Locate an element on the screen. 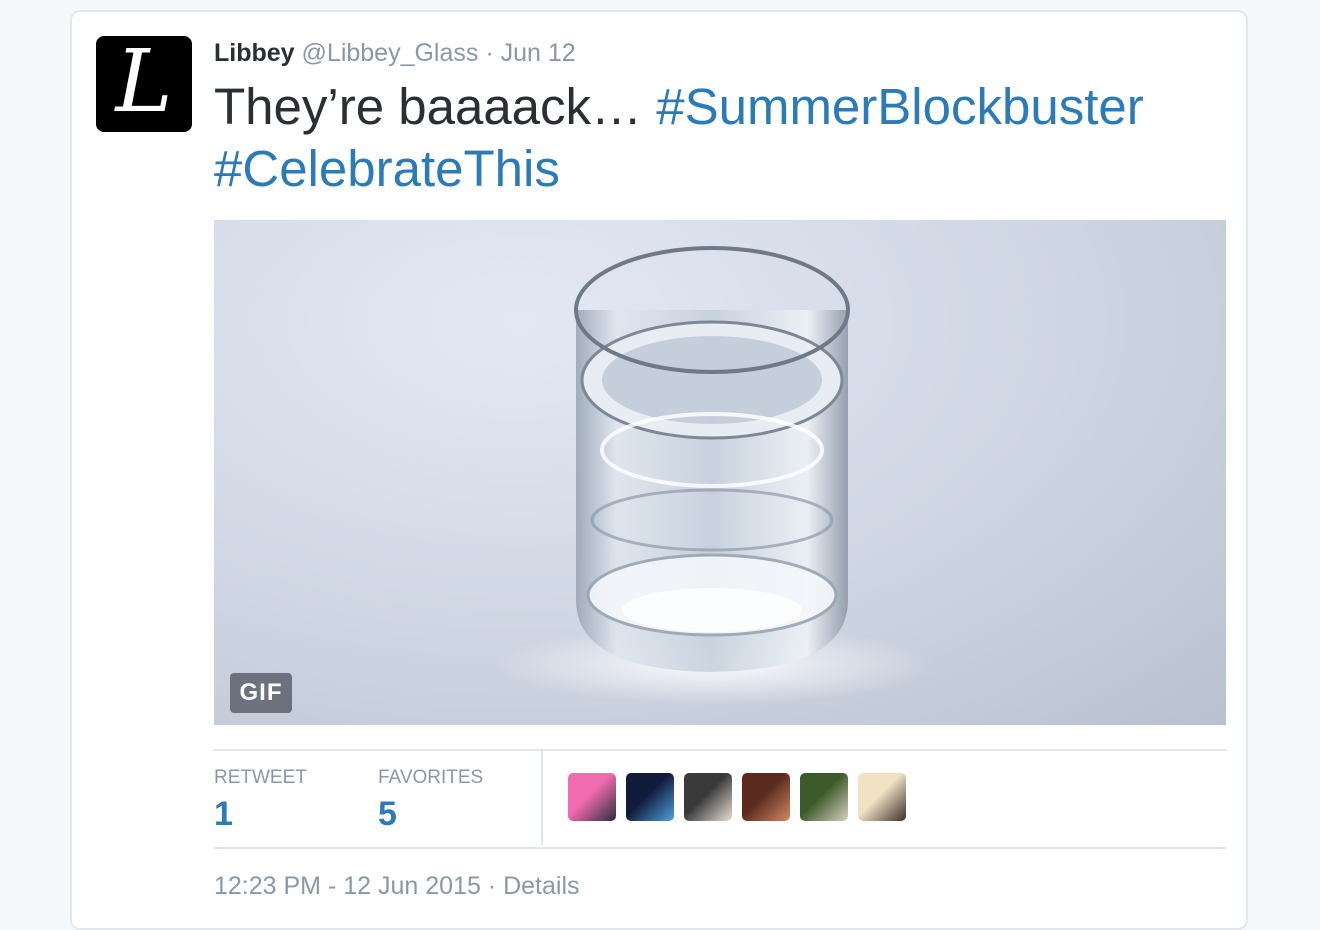 The image size is (1320, 930). retweet-stat: RETWEET 1 is located at coordinates (260, 800).